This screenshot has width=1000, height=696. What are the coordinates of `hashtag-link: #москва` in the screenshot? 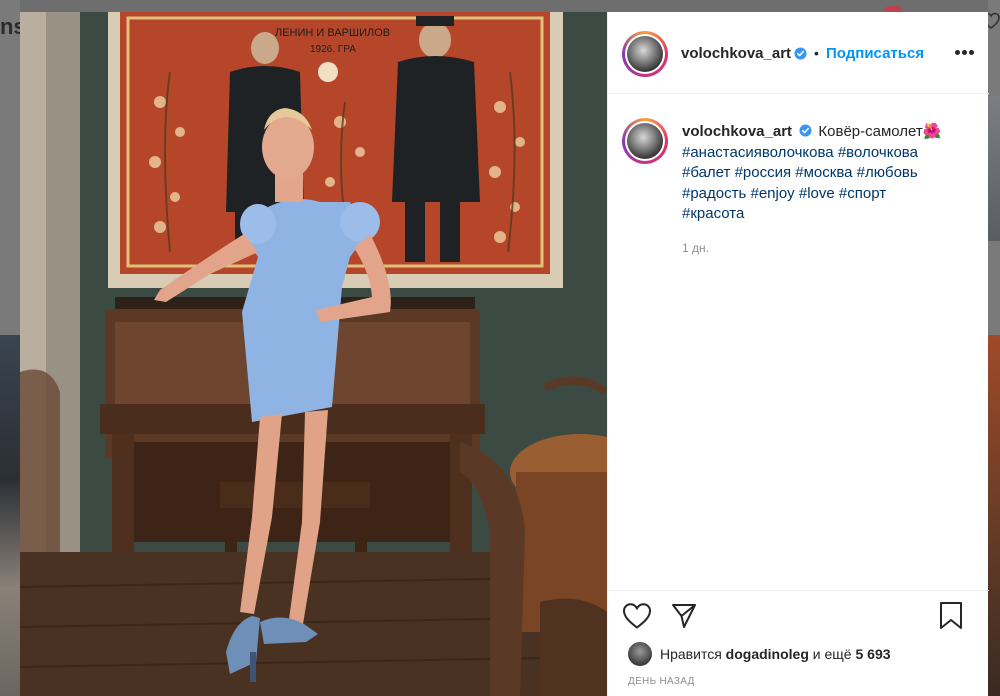 It's located at (823, 172).